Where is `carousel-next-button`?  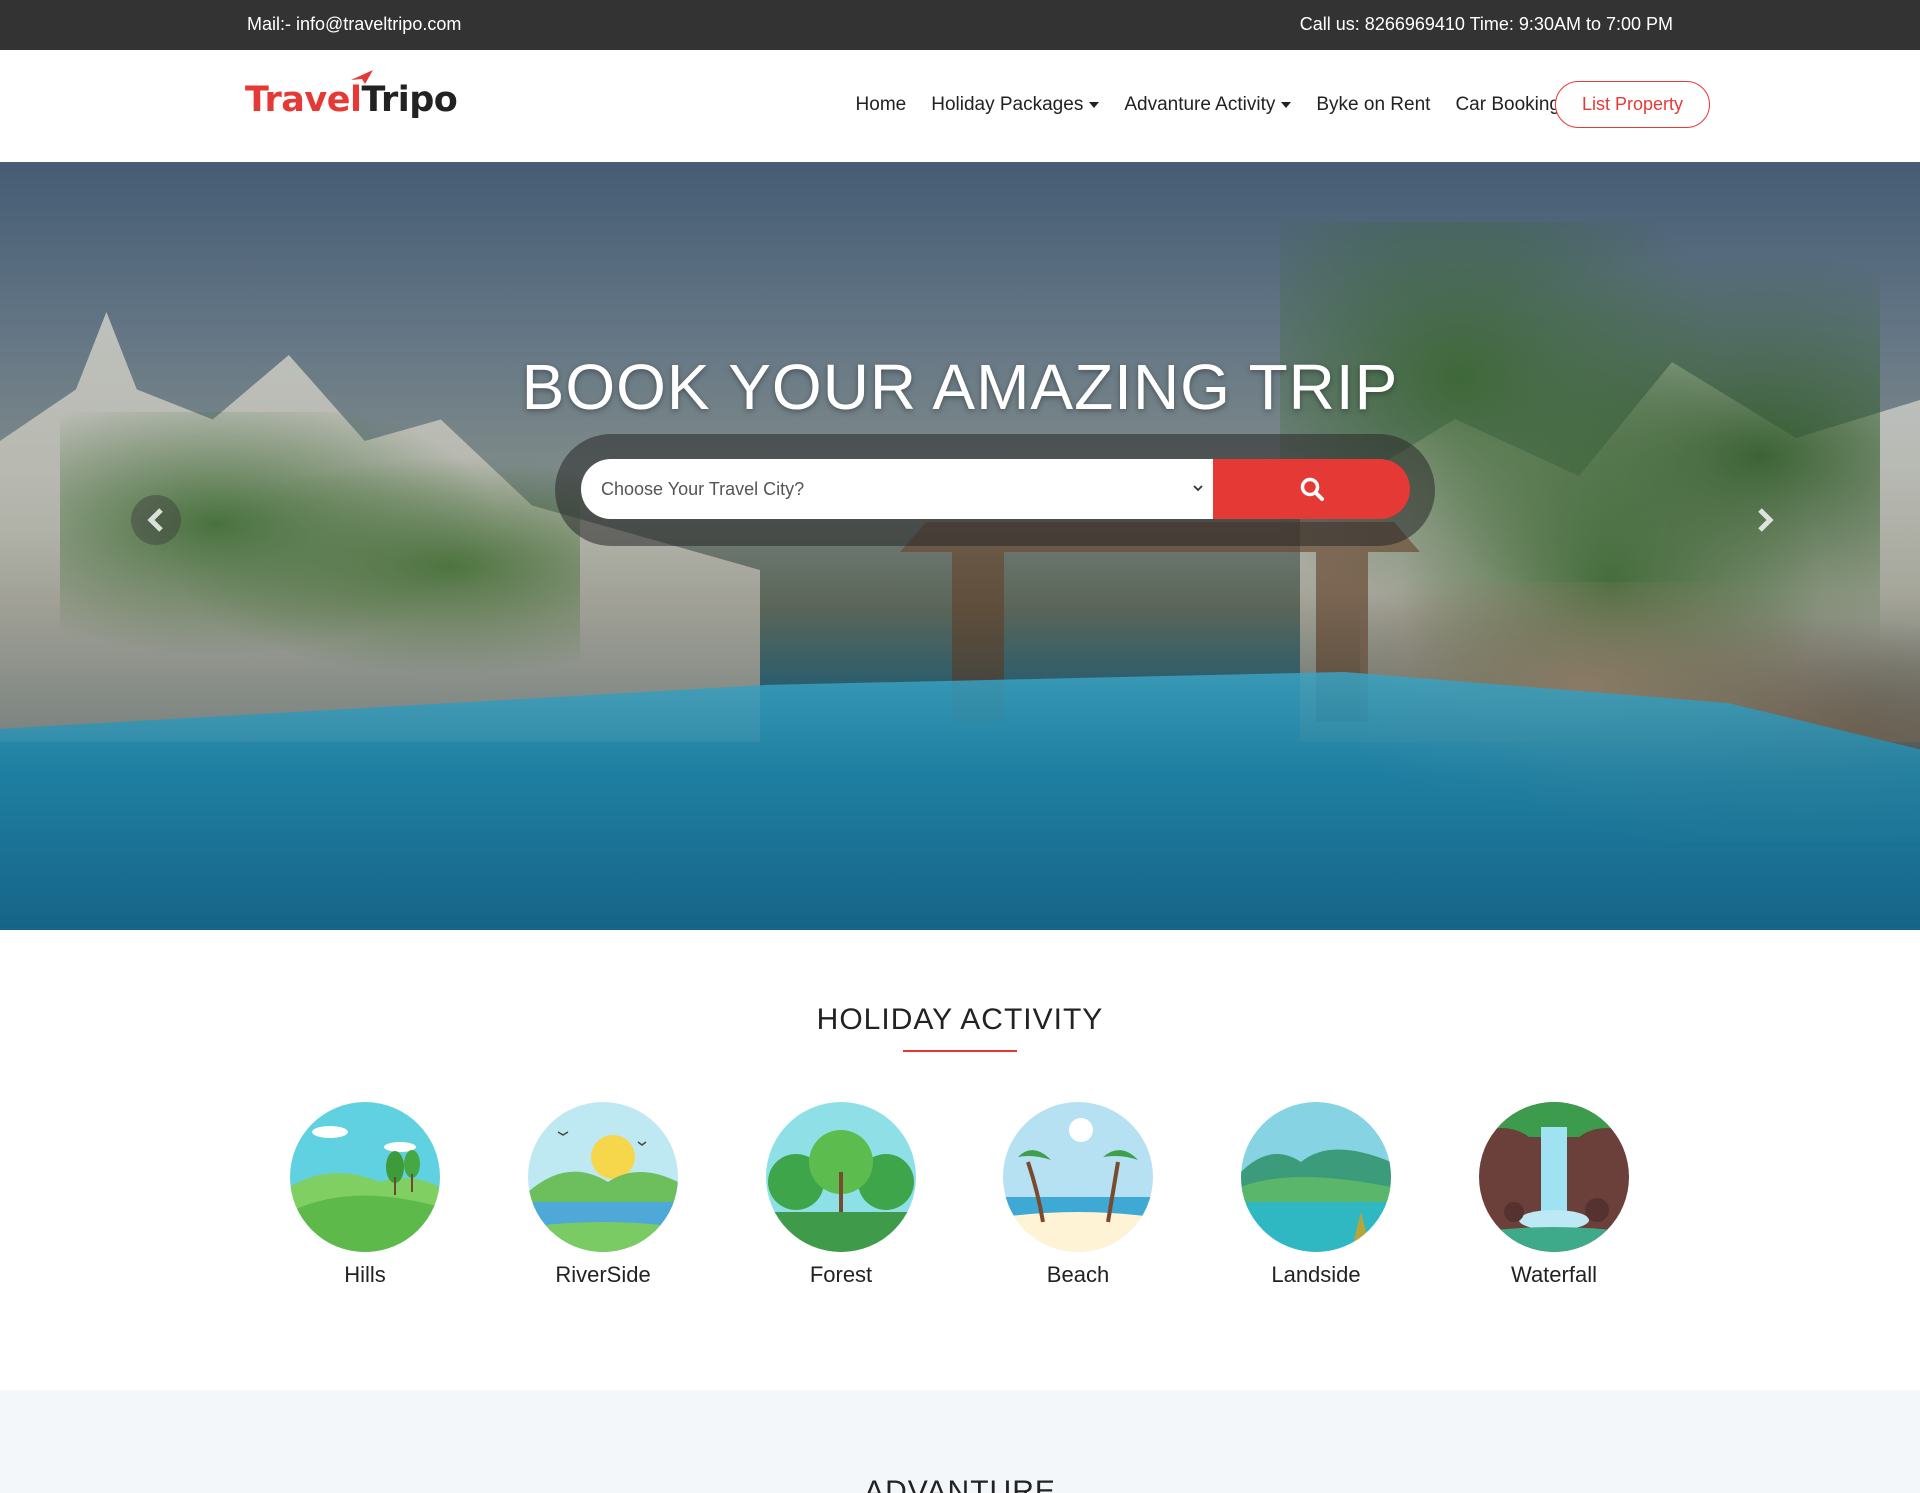 carousel-next-button is located at coordinates (1765, 520).